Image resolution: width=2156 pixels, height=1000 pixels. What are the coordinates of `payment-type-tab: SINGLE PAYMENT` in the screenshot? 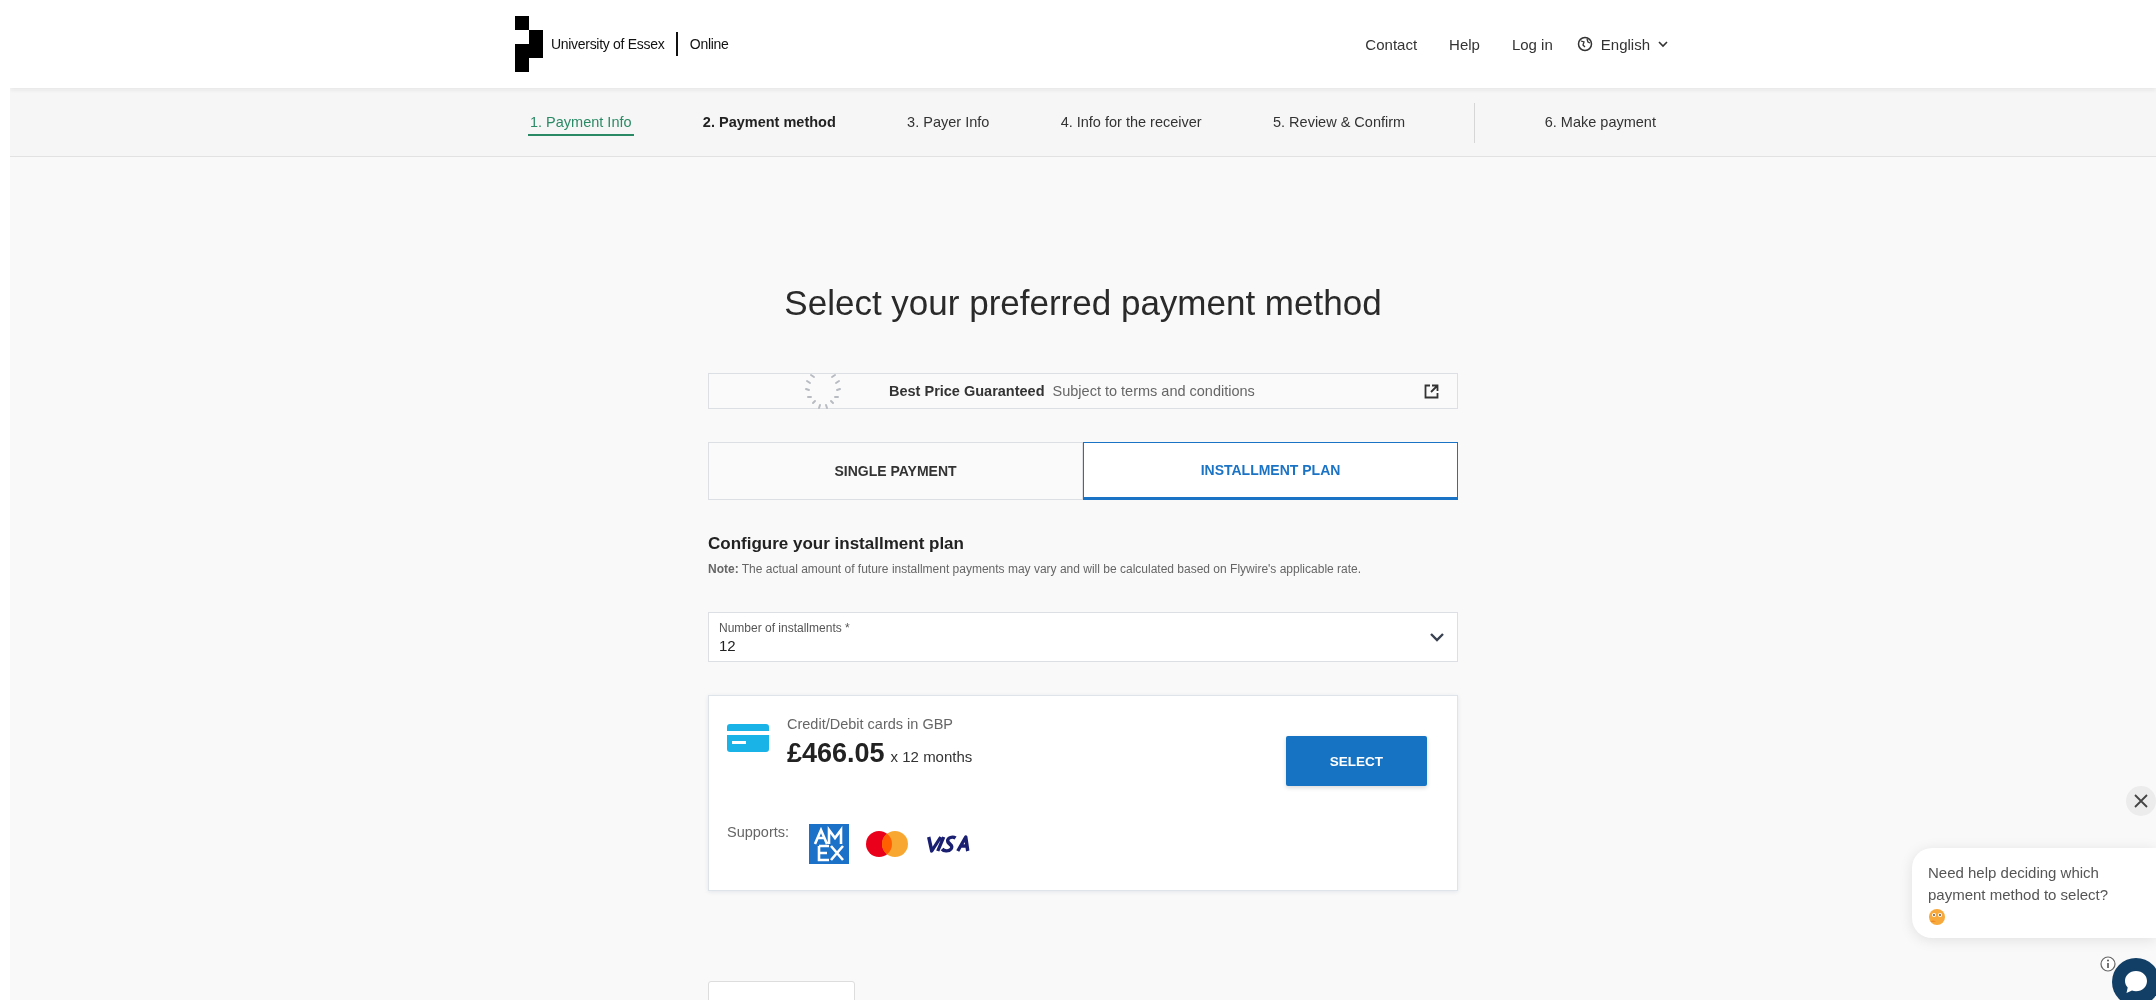 It's located at (895, 471).